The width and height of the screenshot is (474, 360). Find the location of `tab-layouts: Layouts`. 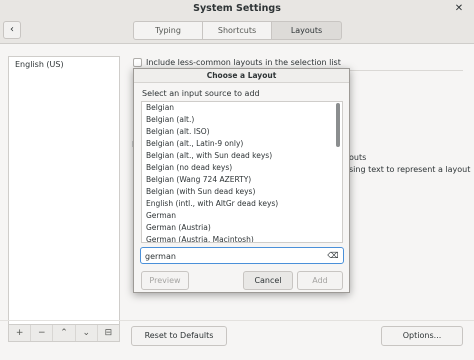

tab-layouts: Layouts is located at coordinates (307, 30).